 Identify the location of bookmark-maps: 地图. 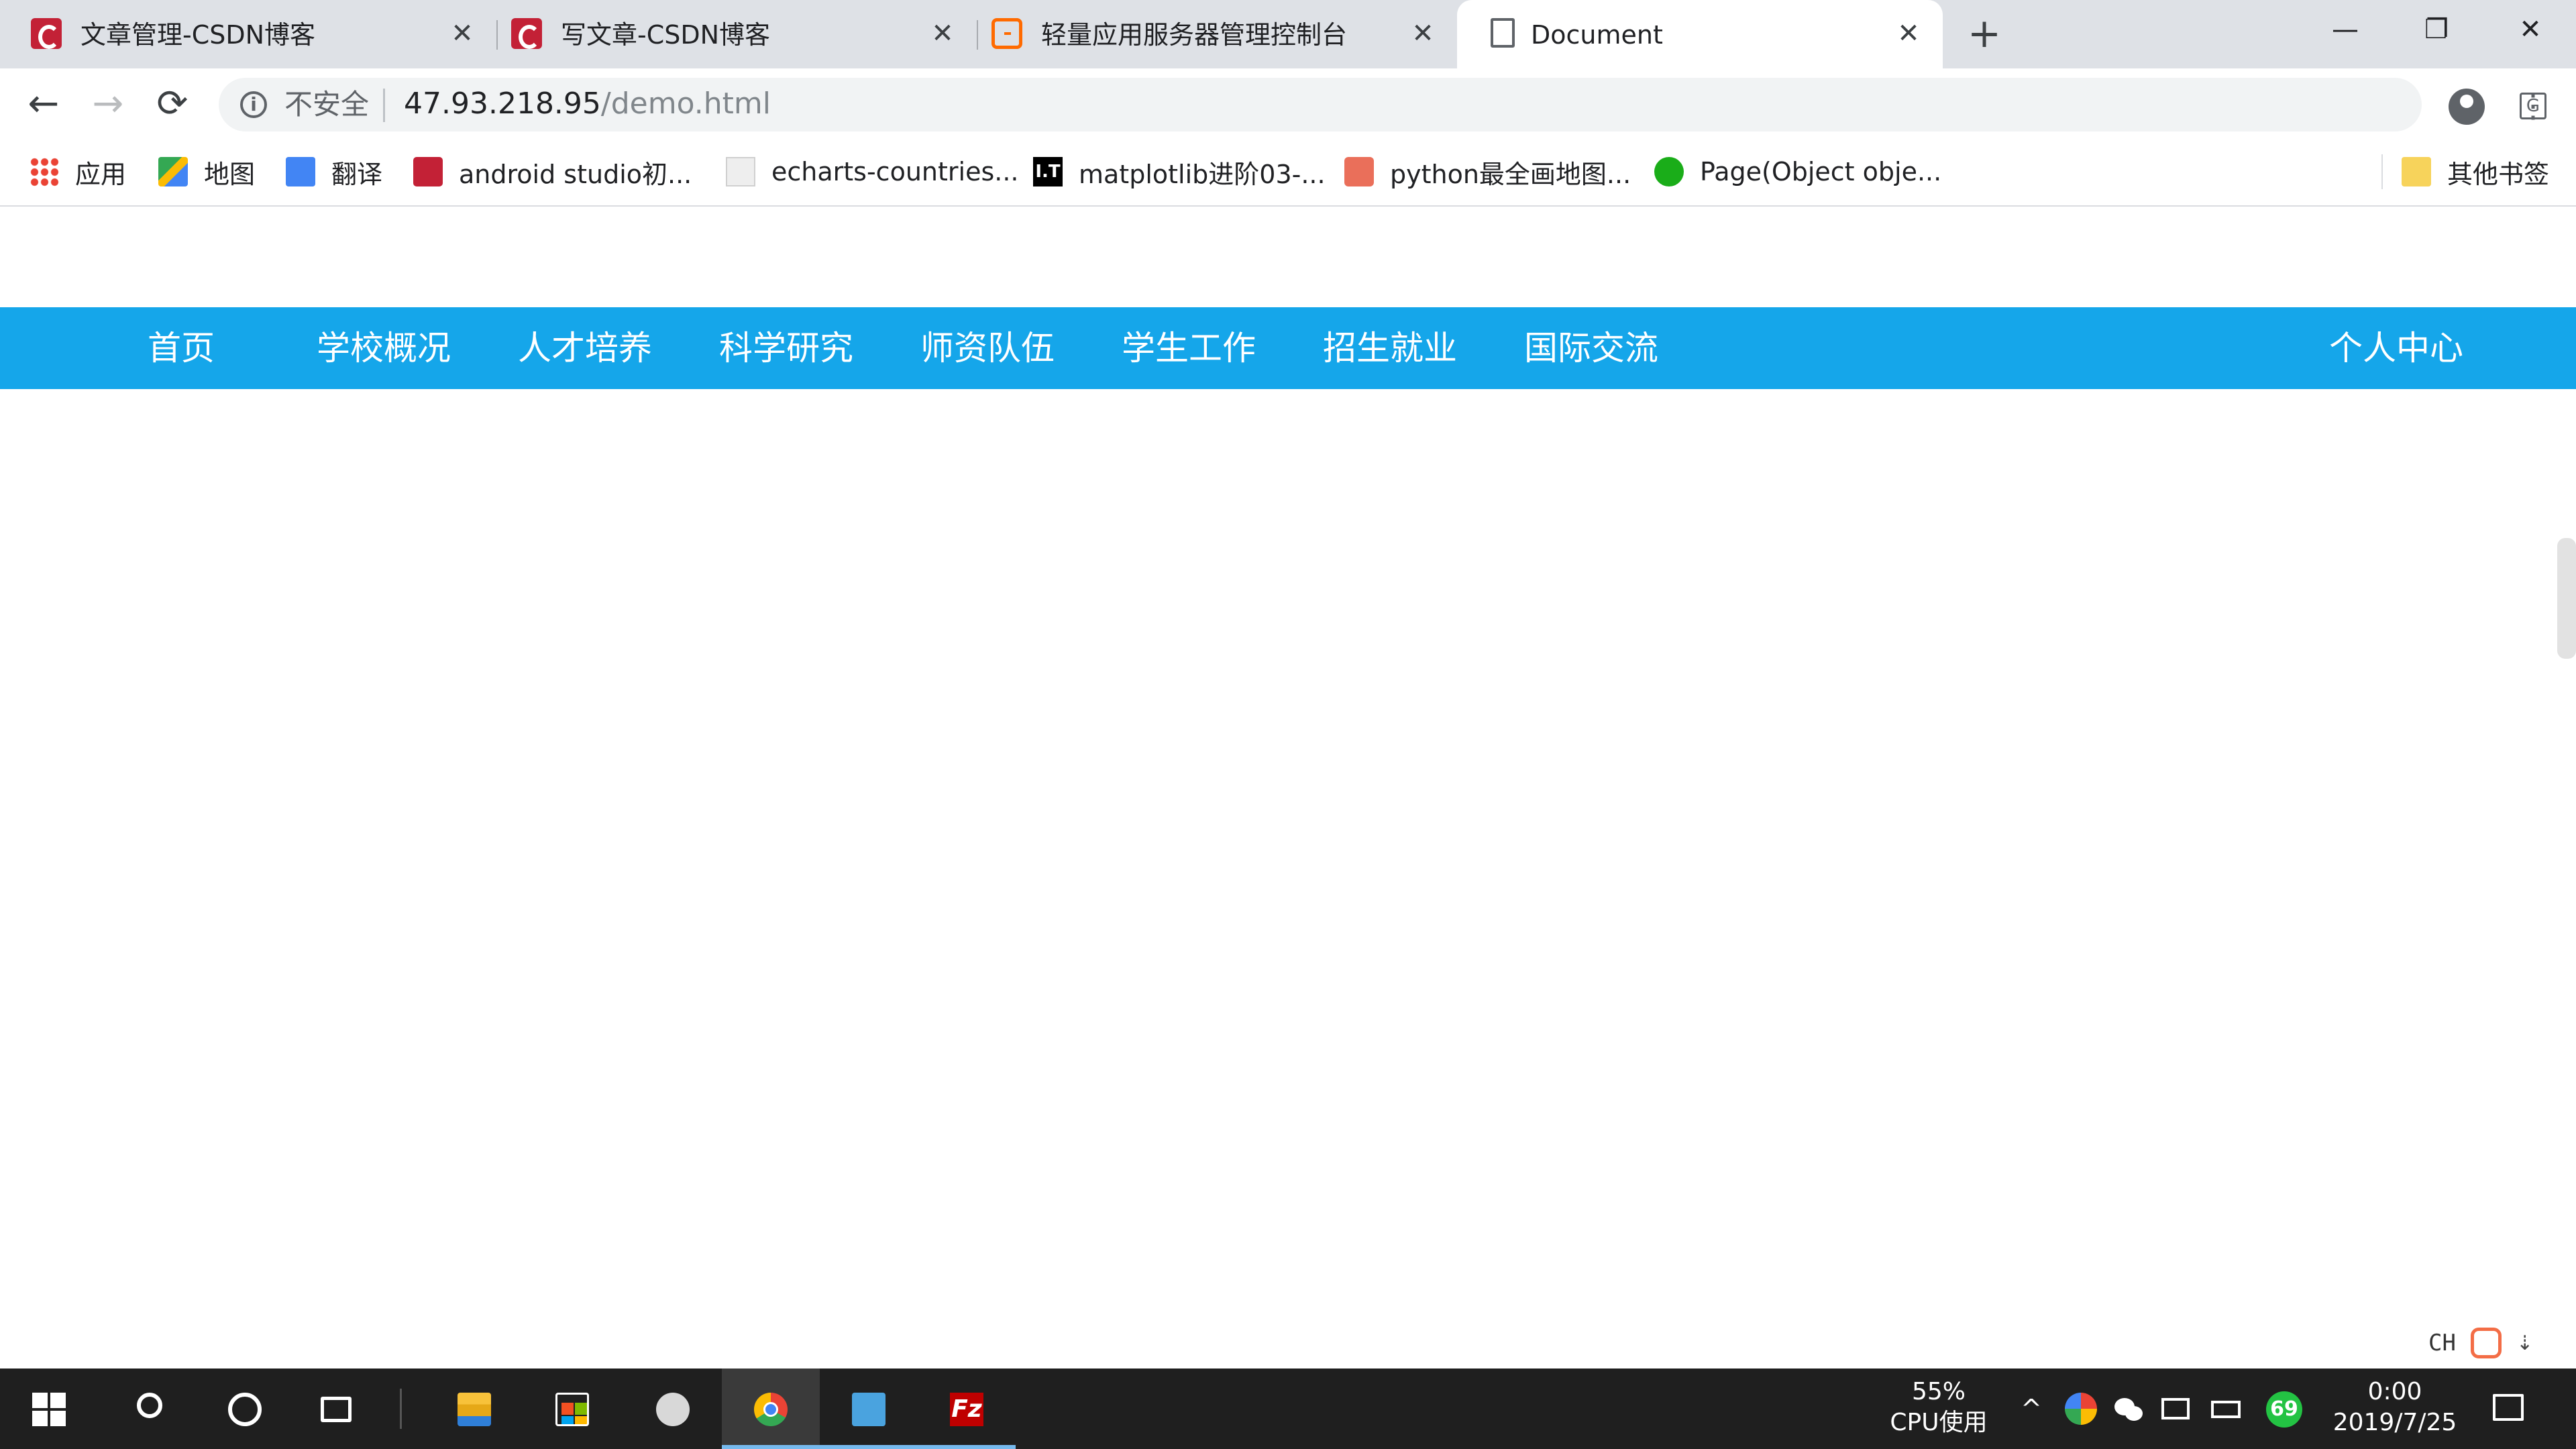
(206, 172).